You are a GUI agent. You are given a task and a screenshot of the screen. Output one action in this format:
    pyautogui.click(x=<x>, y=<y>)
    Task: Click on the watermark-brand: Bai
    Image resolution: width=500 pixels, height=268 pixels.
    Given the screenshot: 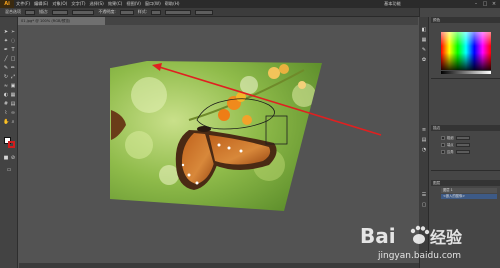 What is the action you would take?
    pyautogui.click(x=378, y=236)
    